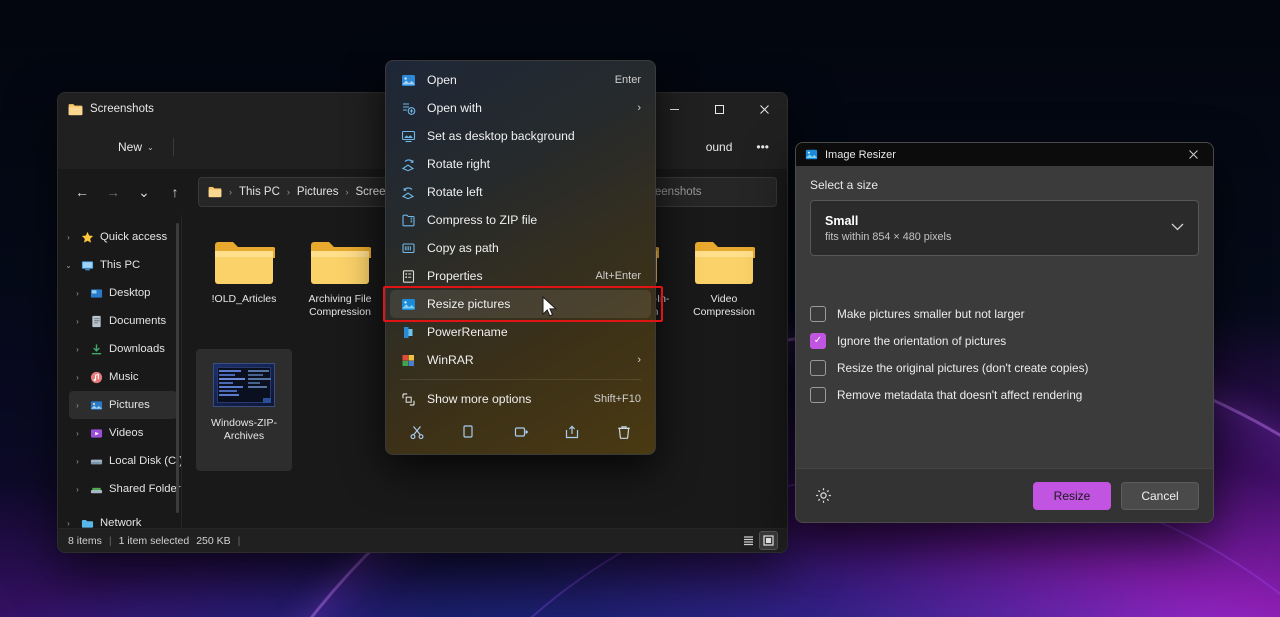 The image size is (1280, 617). I want to click on sidebar-item-videos: › Videos, so click(123, 433).